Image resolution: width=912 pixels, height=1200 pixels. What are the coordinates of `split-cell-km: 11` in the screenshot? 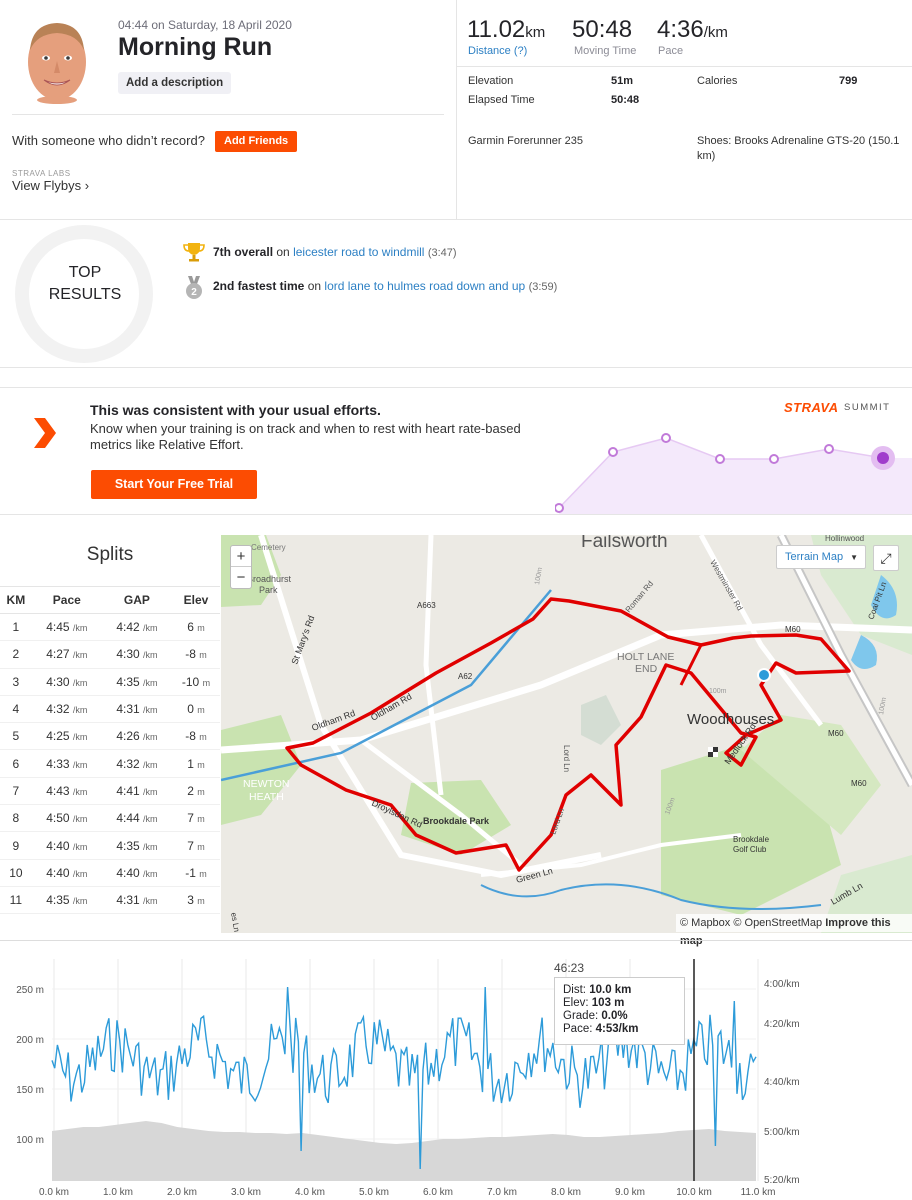 It's located at (16, 900).